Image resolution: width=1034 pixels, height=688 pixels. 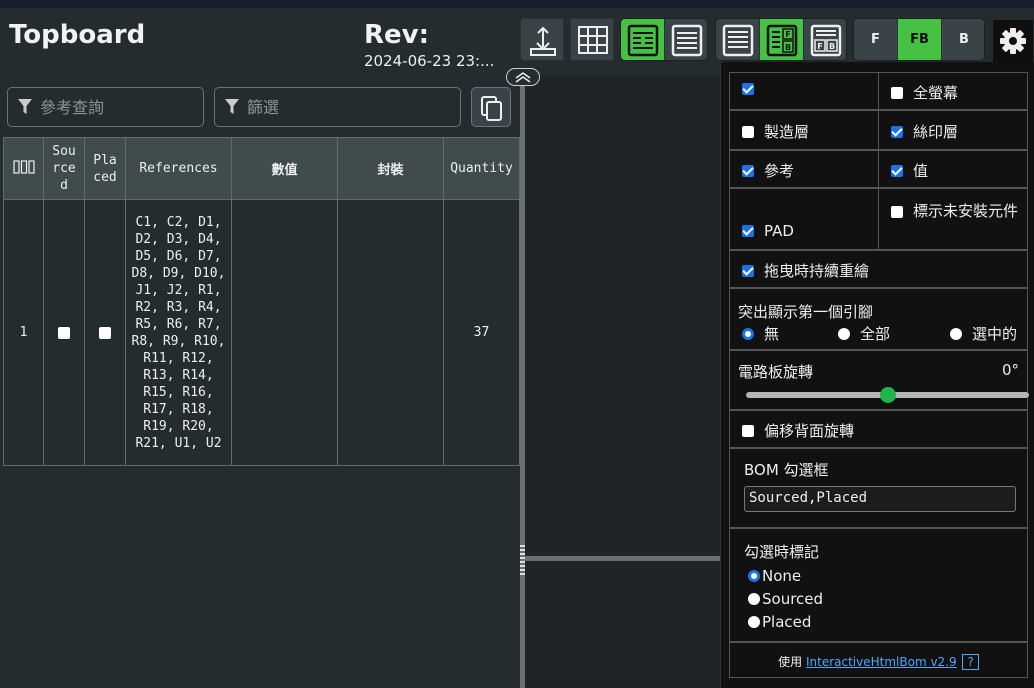 What do you see at coordinates (748, 333) in the screenshot?
I see `highlight-none-radio` at bounding box center [748, 333].